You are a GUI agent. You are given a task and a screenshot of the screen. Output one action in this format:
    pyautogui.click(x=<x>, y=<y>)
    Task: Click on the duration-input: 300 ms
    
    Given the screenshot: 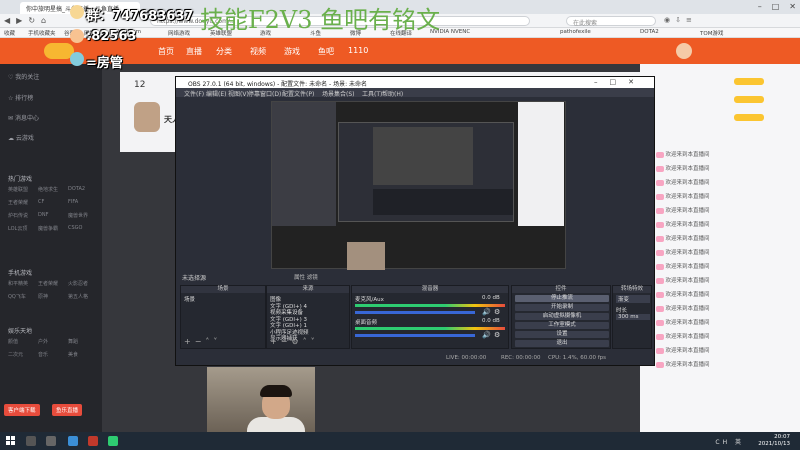 What is the action you would take?
    pyautogui.click(x=633, y=317)
    